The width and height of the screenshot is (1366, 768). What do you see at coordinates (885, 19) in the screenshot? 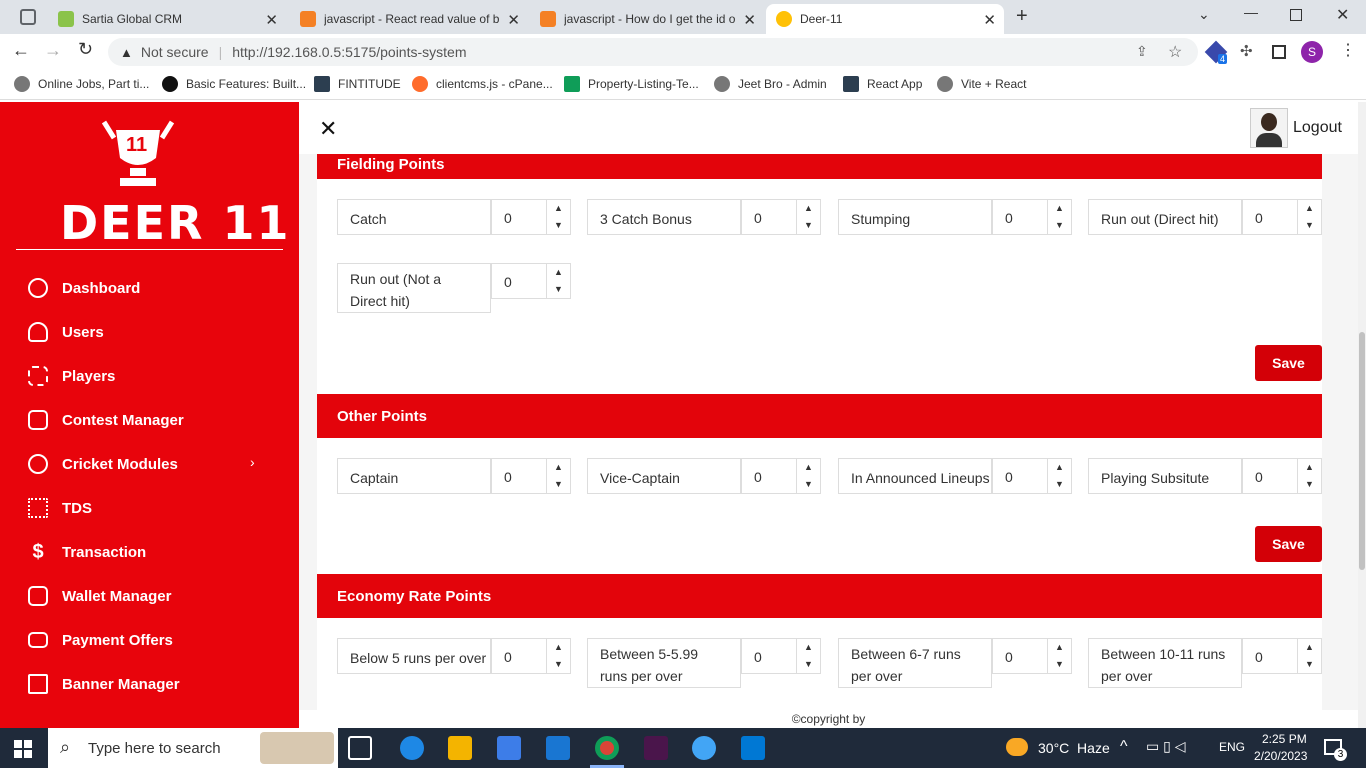
I see `browser-tab-4: Deer-11 ✕` at bounding box center [885, 19].